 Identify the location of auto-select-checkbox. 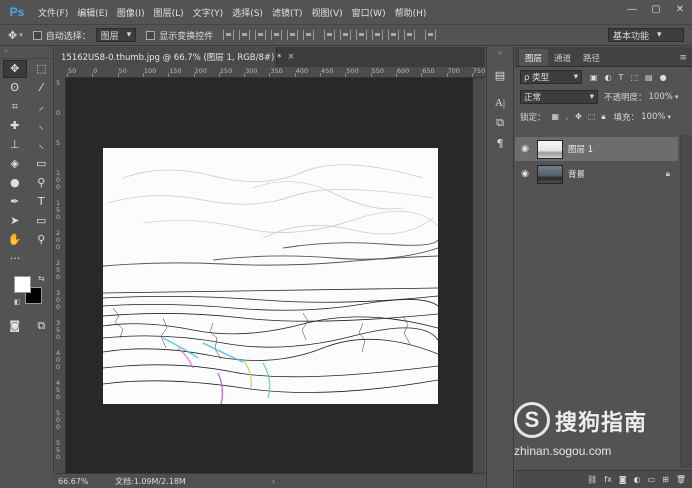
(37, 35).